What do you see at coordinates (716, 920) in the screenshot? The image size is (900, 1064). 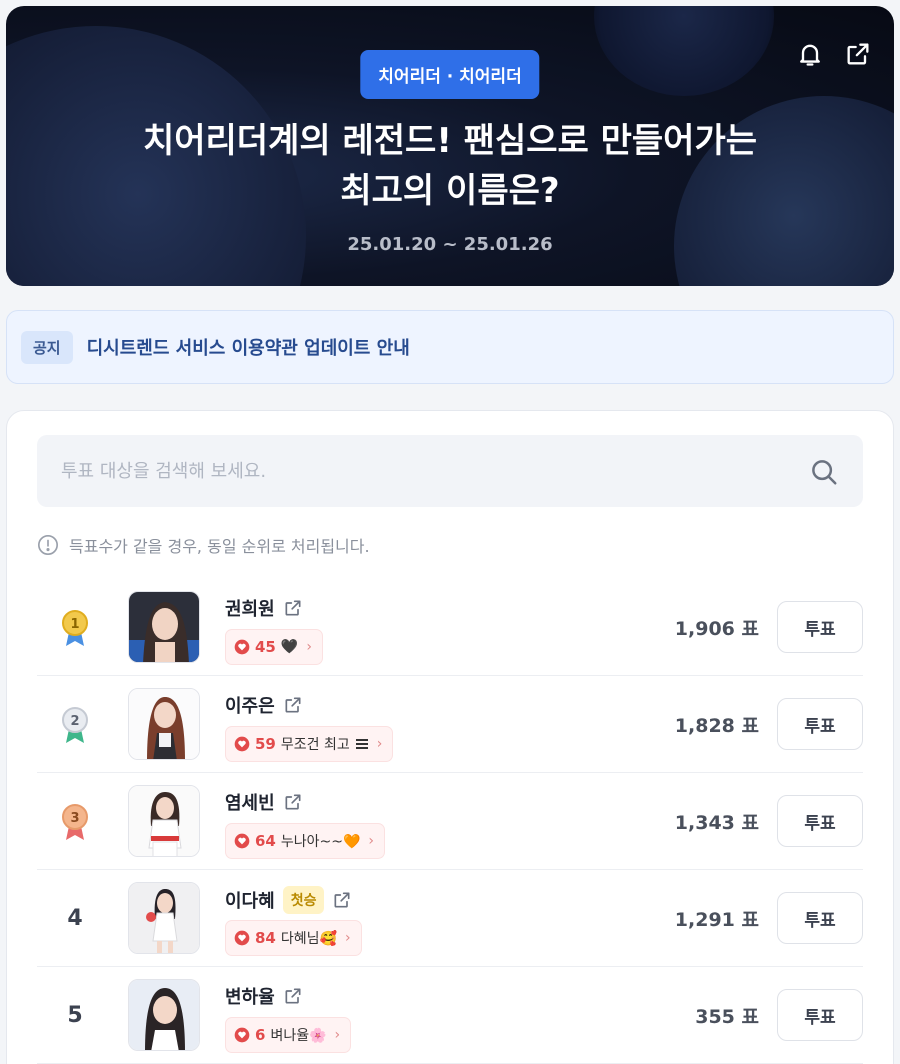 I see `vote-count: 1,291 표` at bounding box center [716, 920].